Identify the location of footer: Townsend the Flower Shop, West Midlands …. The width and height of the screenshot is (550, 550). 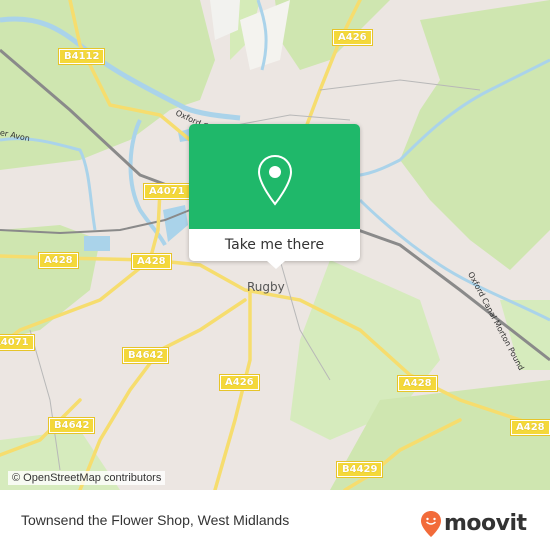
(275, 520).